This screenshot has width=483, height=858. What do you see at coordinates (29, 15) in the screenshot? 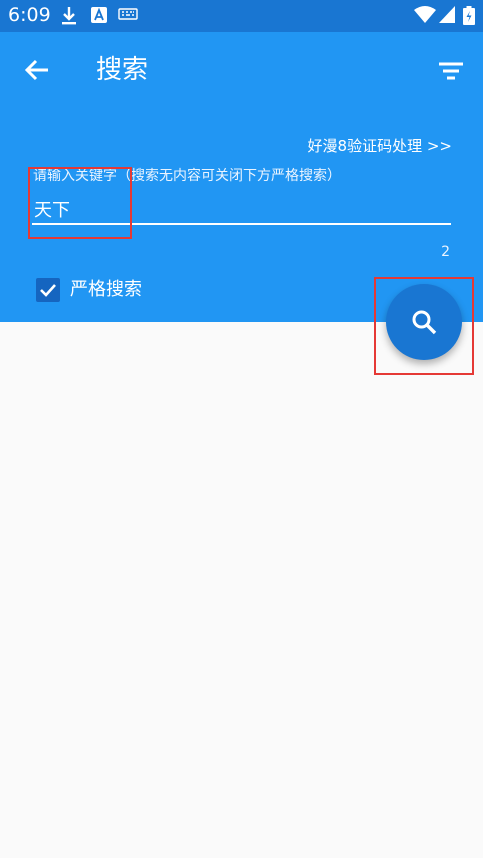
I see `status-time: 6:09` at bounding box center [29, 15].